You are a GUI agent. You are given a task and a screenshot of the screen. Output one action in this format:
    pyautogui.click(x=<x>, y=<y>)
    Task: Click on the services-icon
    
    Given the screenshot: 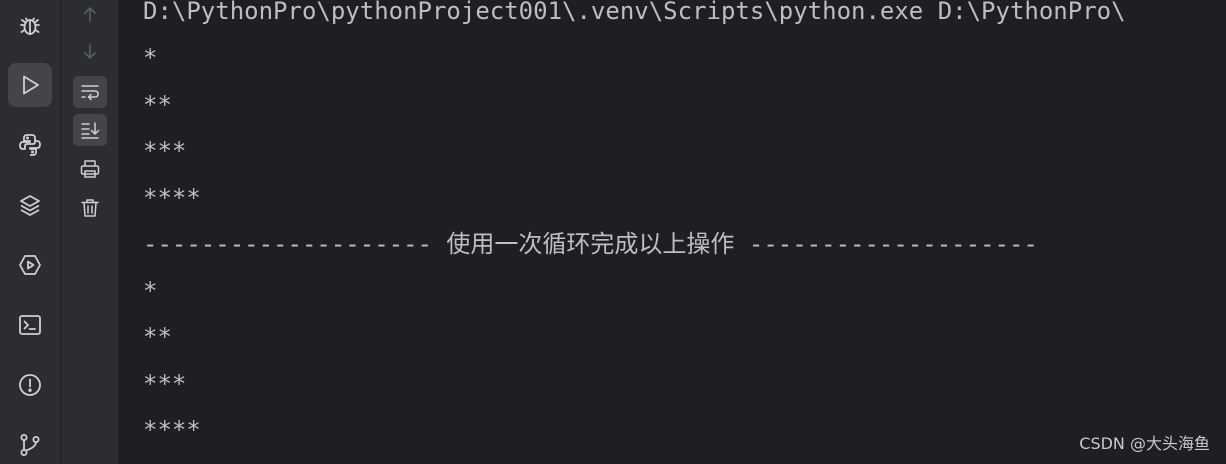 What is the action you would take?
    pyautogui.click(x=30, y=265)
    